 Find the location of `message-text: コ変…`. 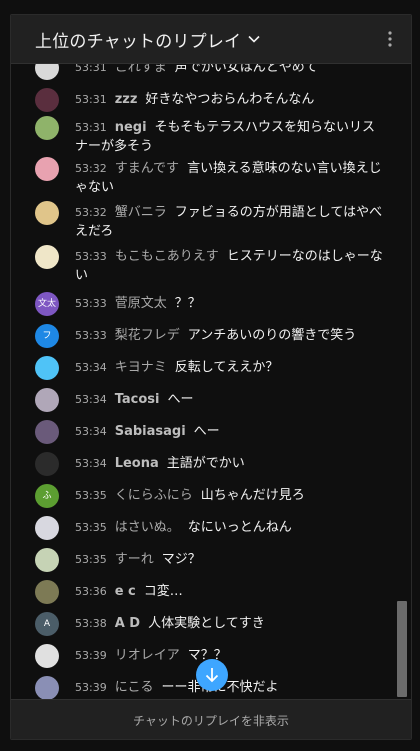

message-text: コ変… is located at coordinates (163, 591).